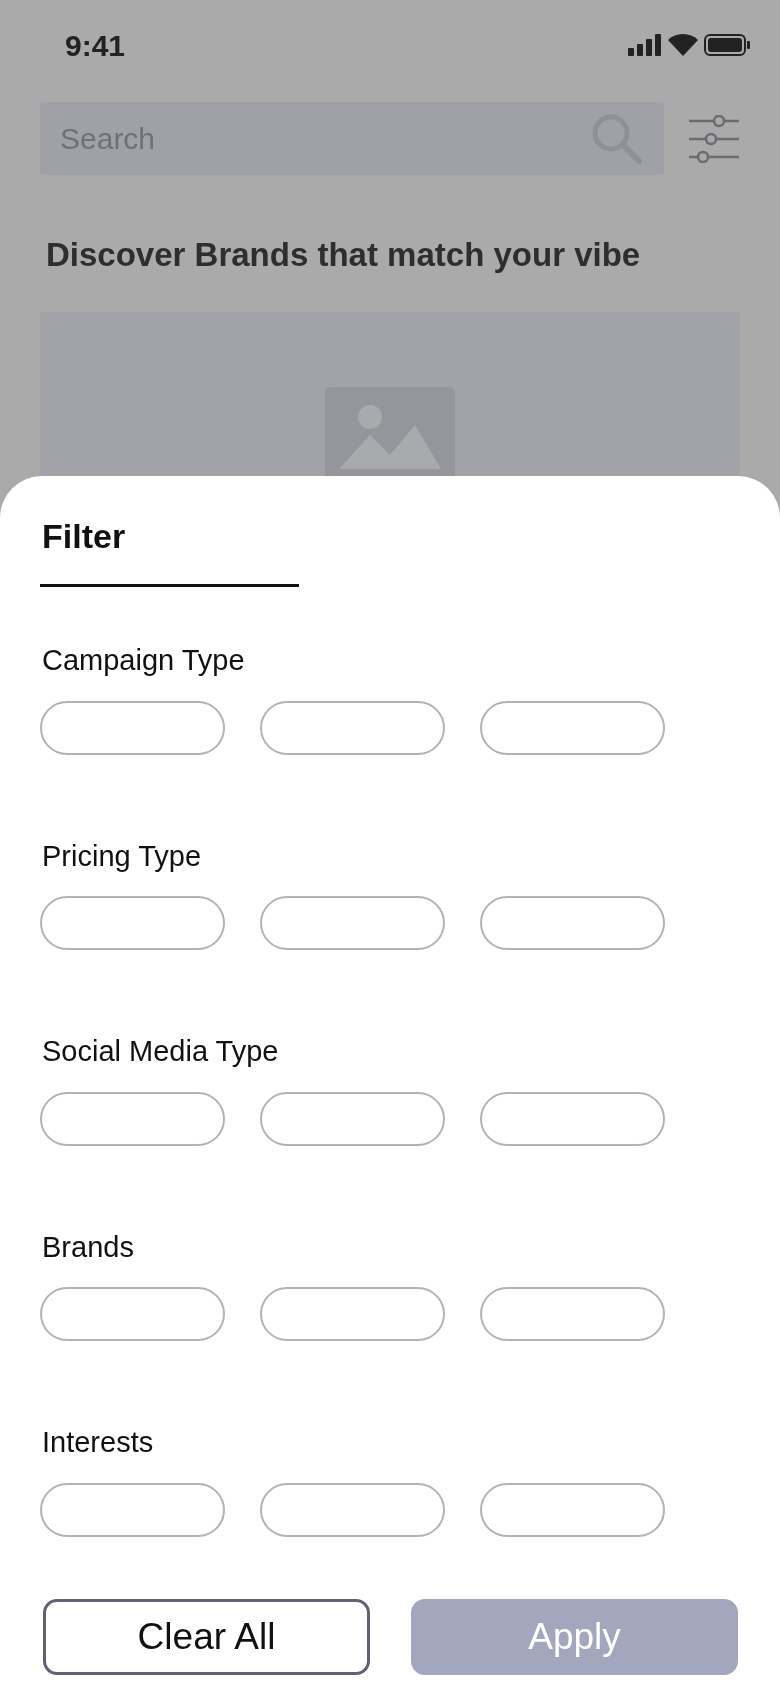 Image resolution: width=780 pixels, height=1688 pixels. I want to click on sheet-title: Filter, so click(170, 536).